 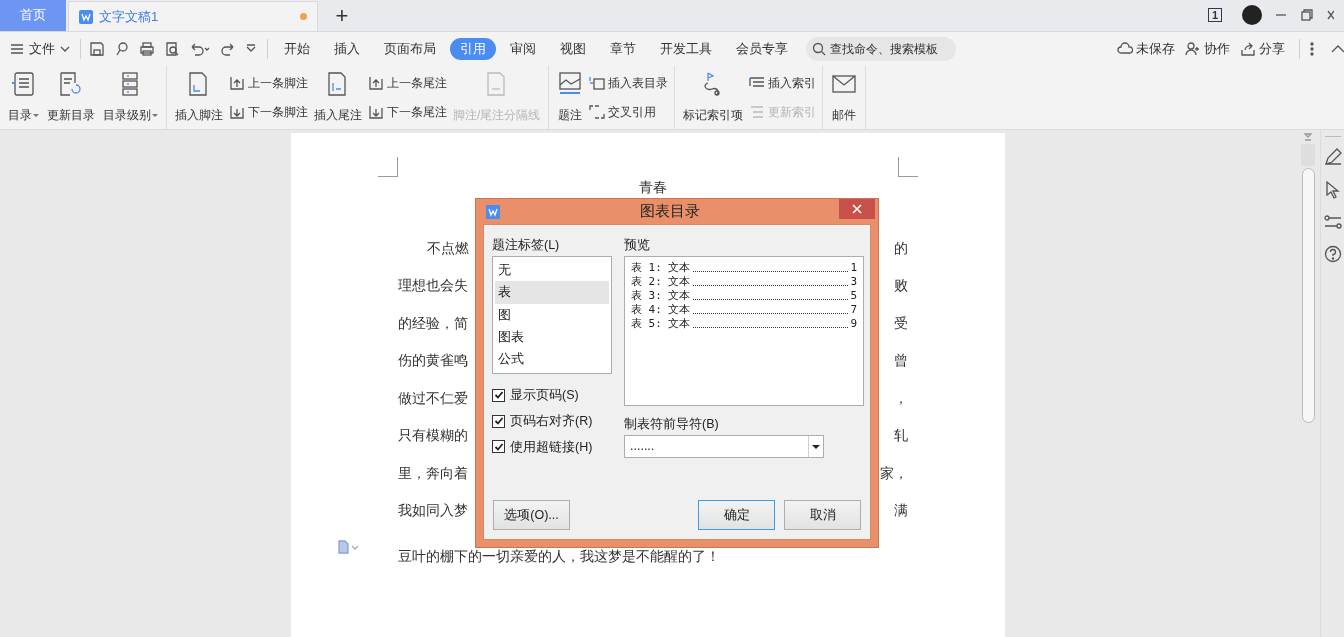 What do you see at coordinates (629, 112) in the screenshot?
I see `ribbon-button: 交叉引用` at bounding box center [629, 112].